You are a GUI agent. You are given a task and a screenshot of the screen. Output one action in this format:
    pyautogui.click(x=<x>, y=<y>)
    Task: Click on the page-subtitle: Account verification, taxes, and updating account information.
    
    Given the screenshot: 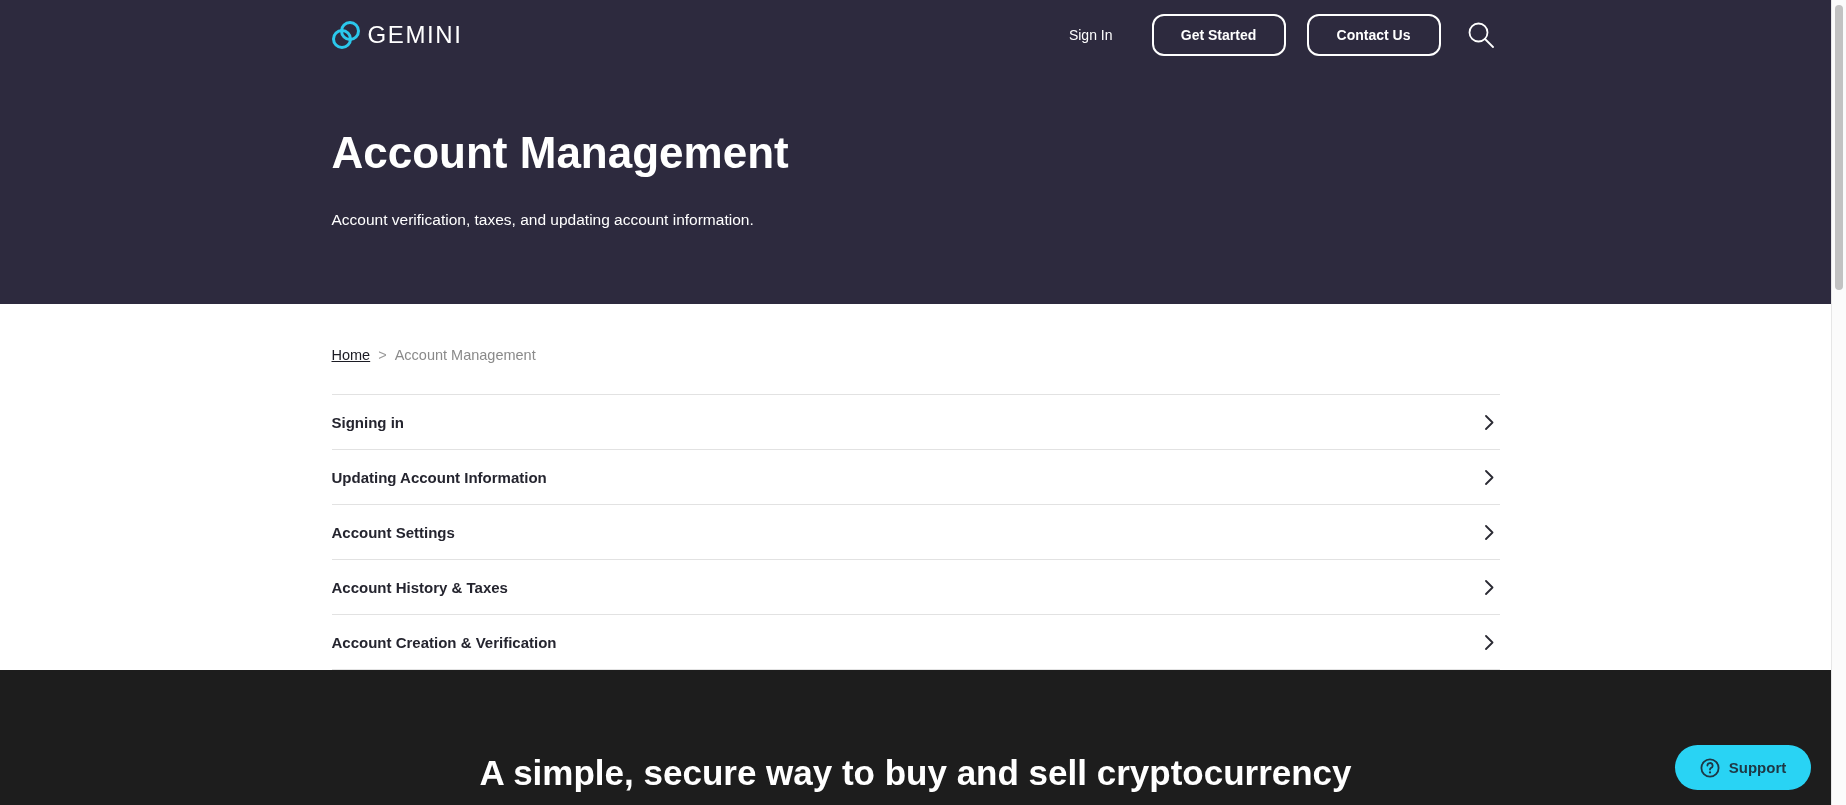 What is the action you would take?
    pyautogui.click(x=543, y=220)
    